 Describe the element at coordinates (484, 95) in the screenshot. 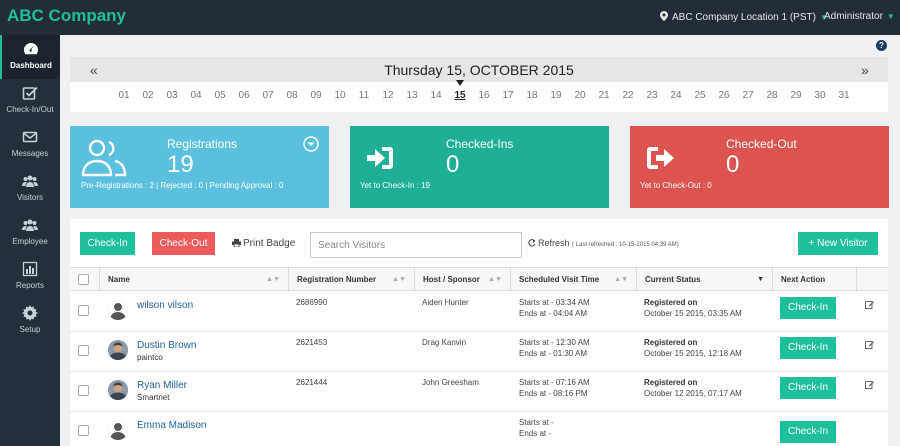

I see `day-16: 16` at that location.